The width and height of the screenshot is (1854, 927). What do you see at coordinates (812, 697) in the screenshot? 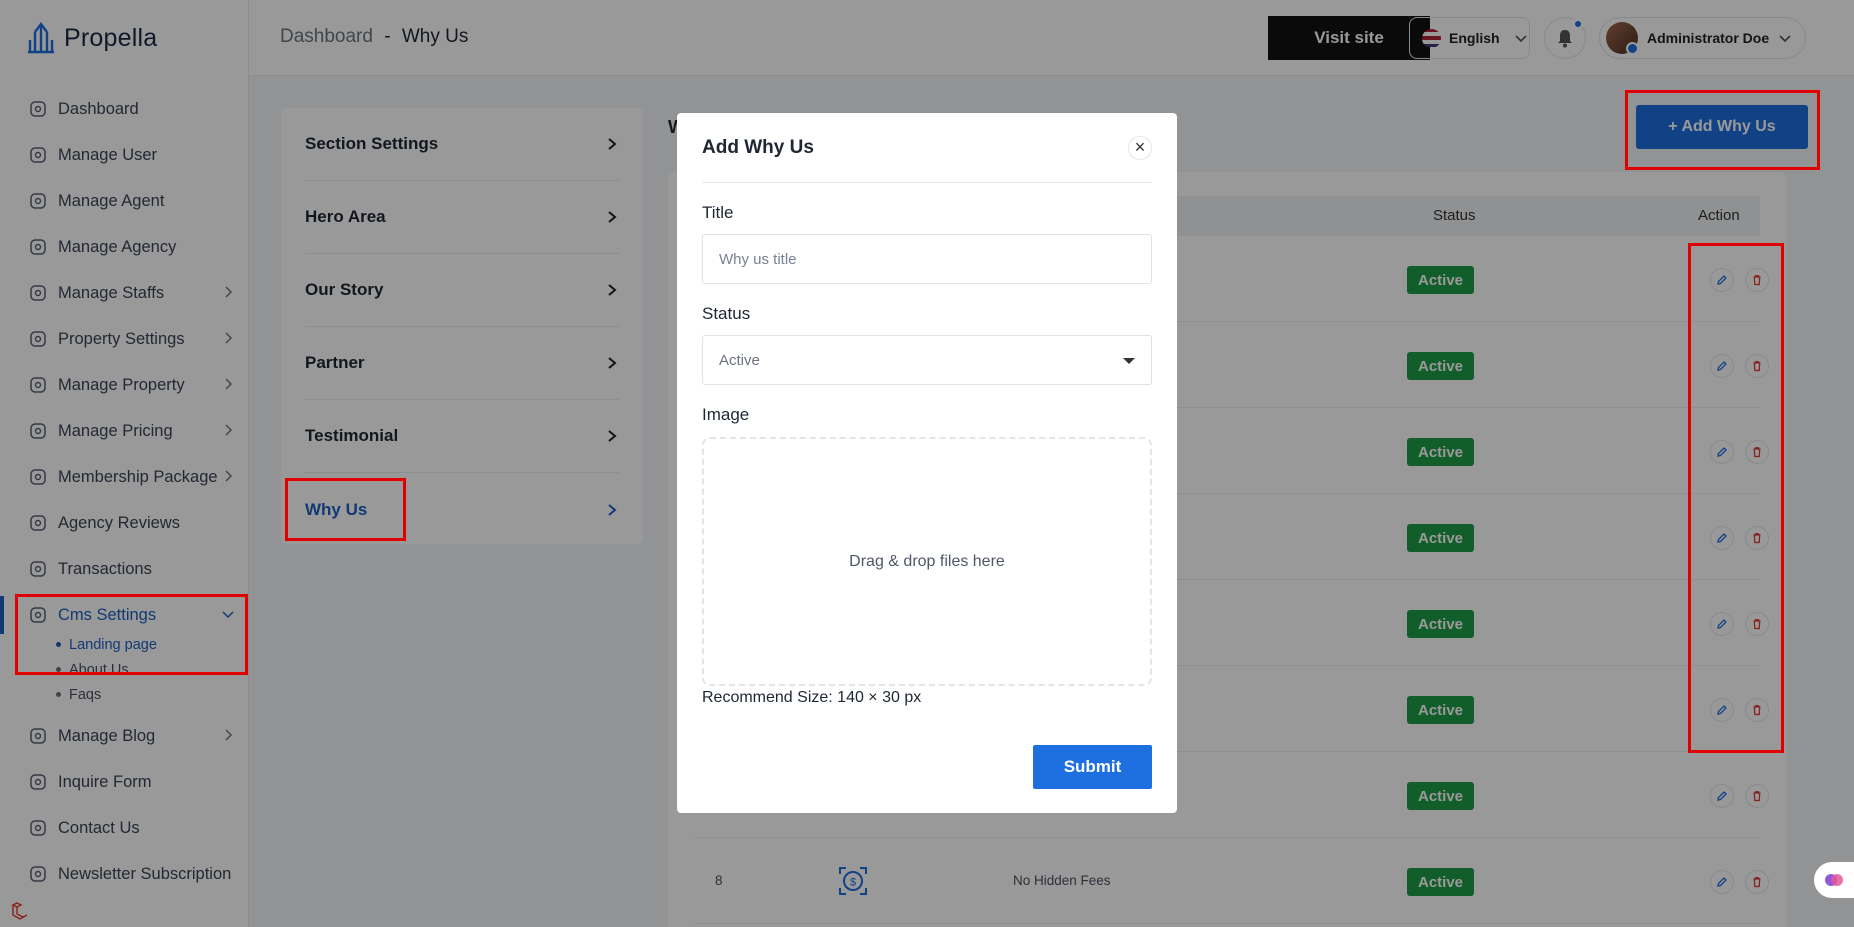
I see `recommend-size: Recommend Size: 140 × 30 px` at bounding box center [812, 697].